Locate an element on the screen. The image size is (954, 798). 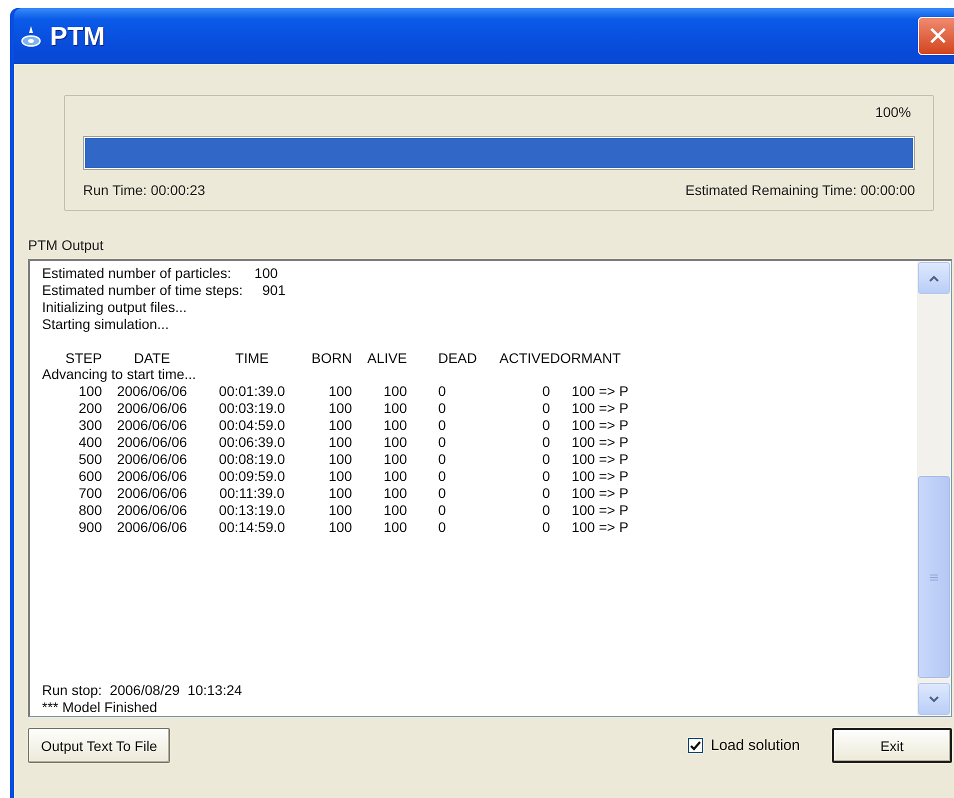
vertical-scrollbar is located at coordinates (934, 488).